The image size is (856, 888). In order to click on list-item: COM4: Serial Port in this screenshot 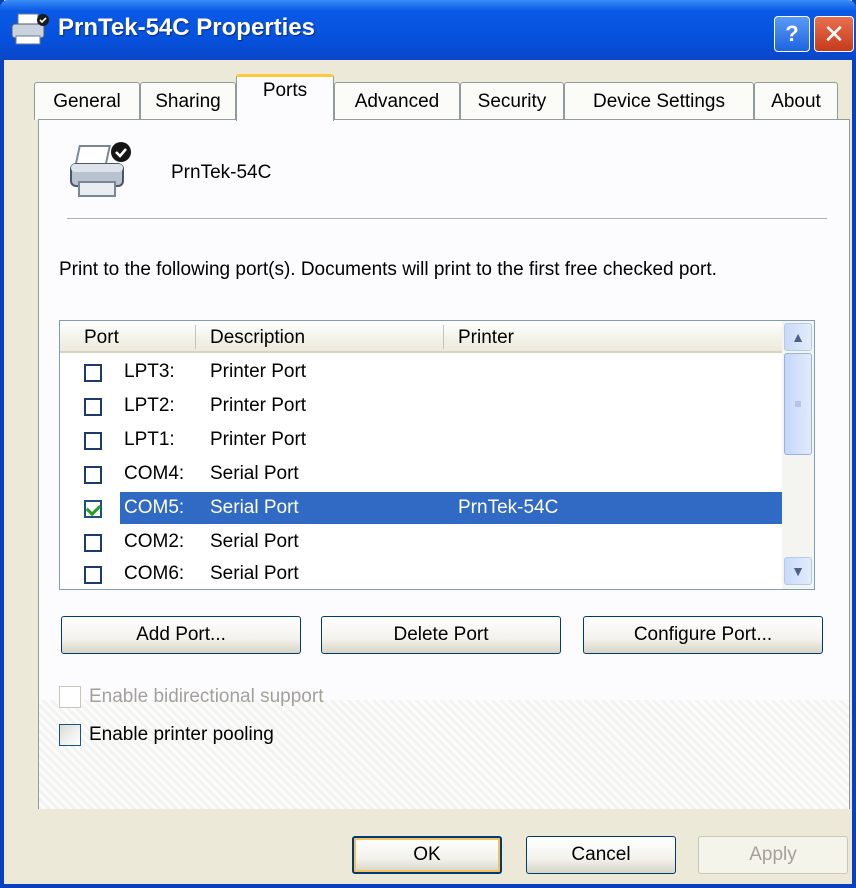, I will do `click(421, 474)`.